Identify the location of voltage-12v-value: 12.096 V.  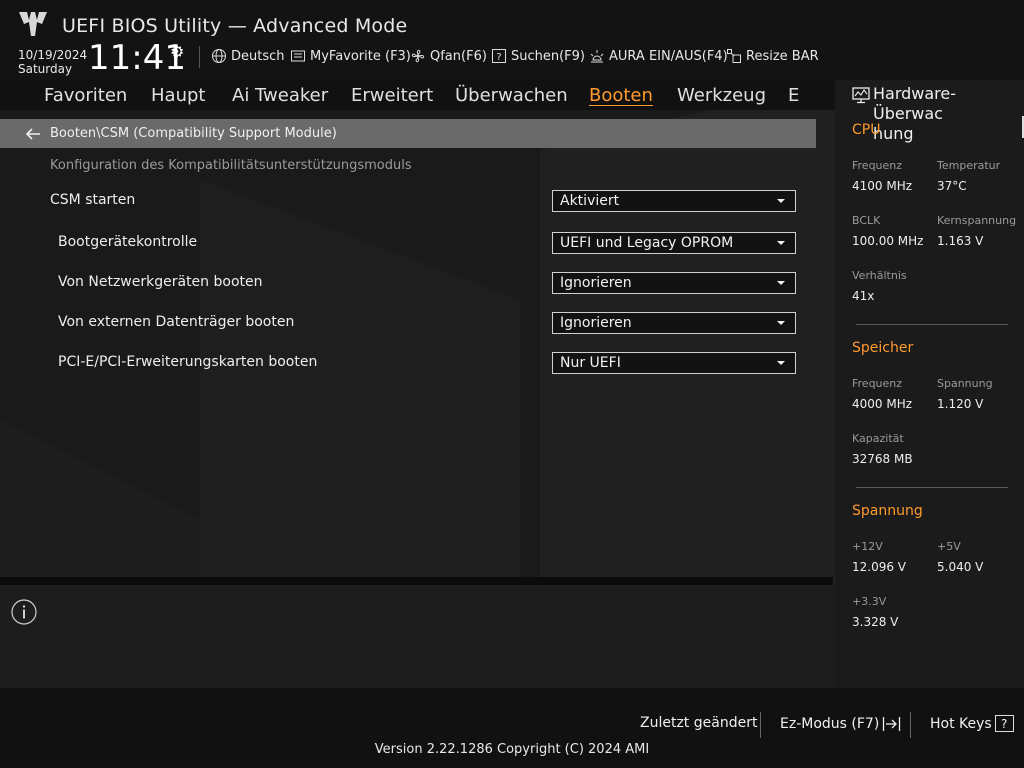
(879, 567).